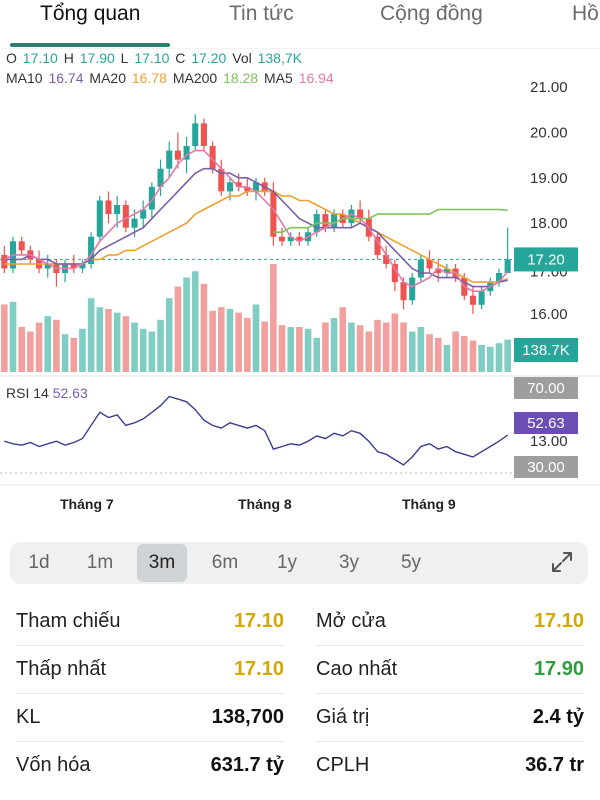 The image size is (600, 800). Describe the element at coordinates (40, 58) in the screenshot. I see `open-value: 17.10` at that location.